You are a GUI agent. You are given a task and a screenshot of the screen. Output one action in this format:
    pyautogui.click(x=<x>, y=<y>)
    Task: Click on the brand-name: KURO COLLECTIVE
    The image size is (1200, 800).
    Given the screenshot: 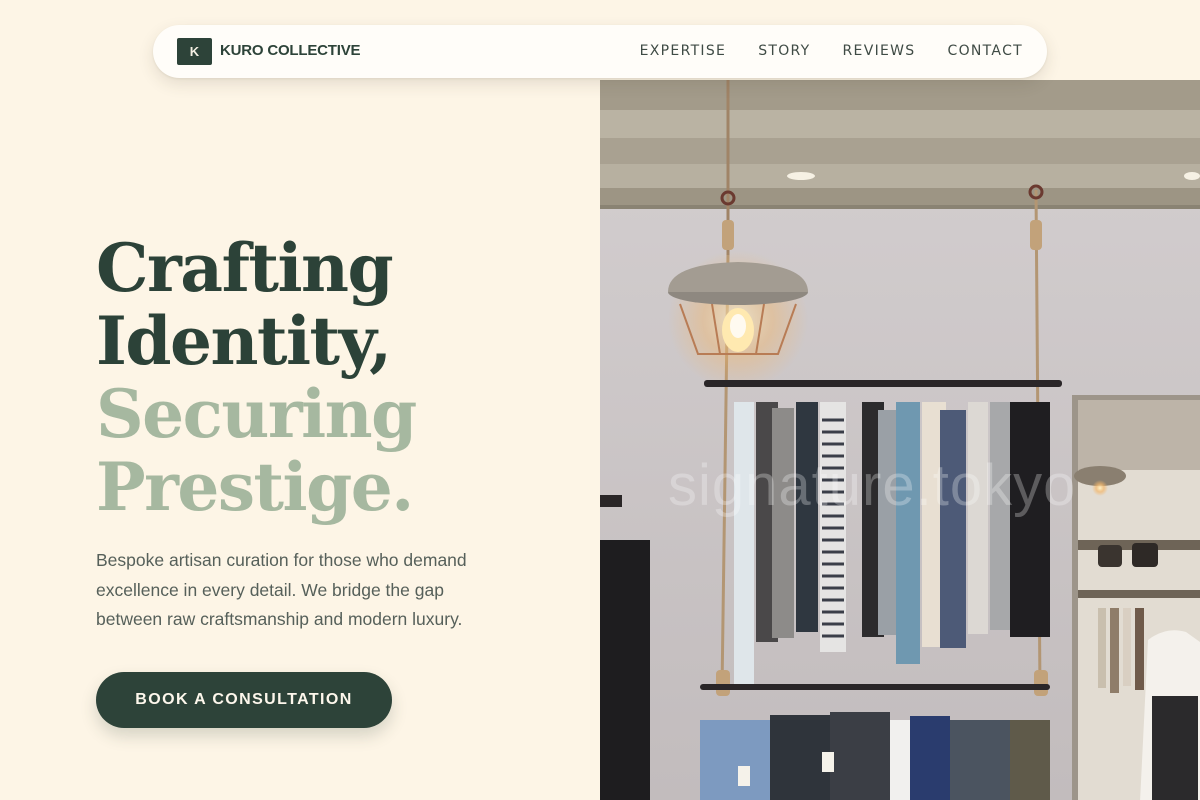 What is the action you would take?
    pyautogui.click(x=290, y=50)
    